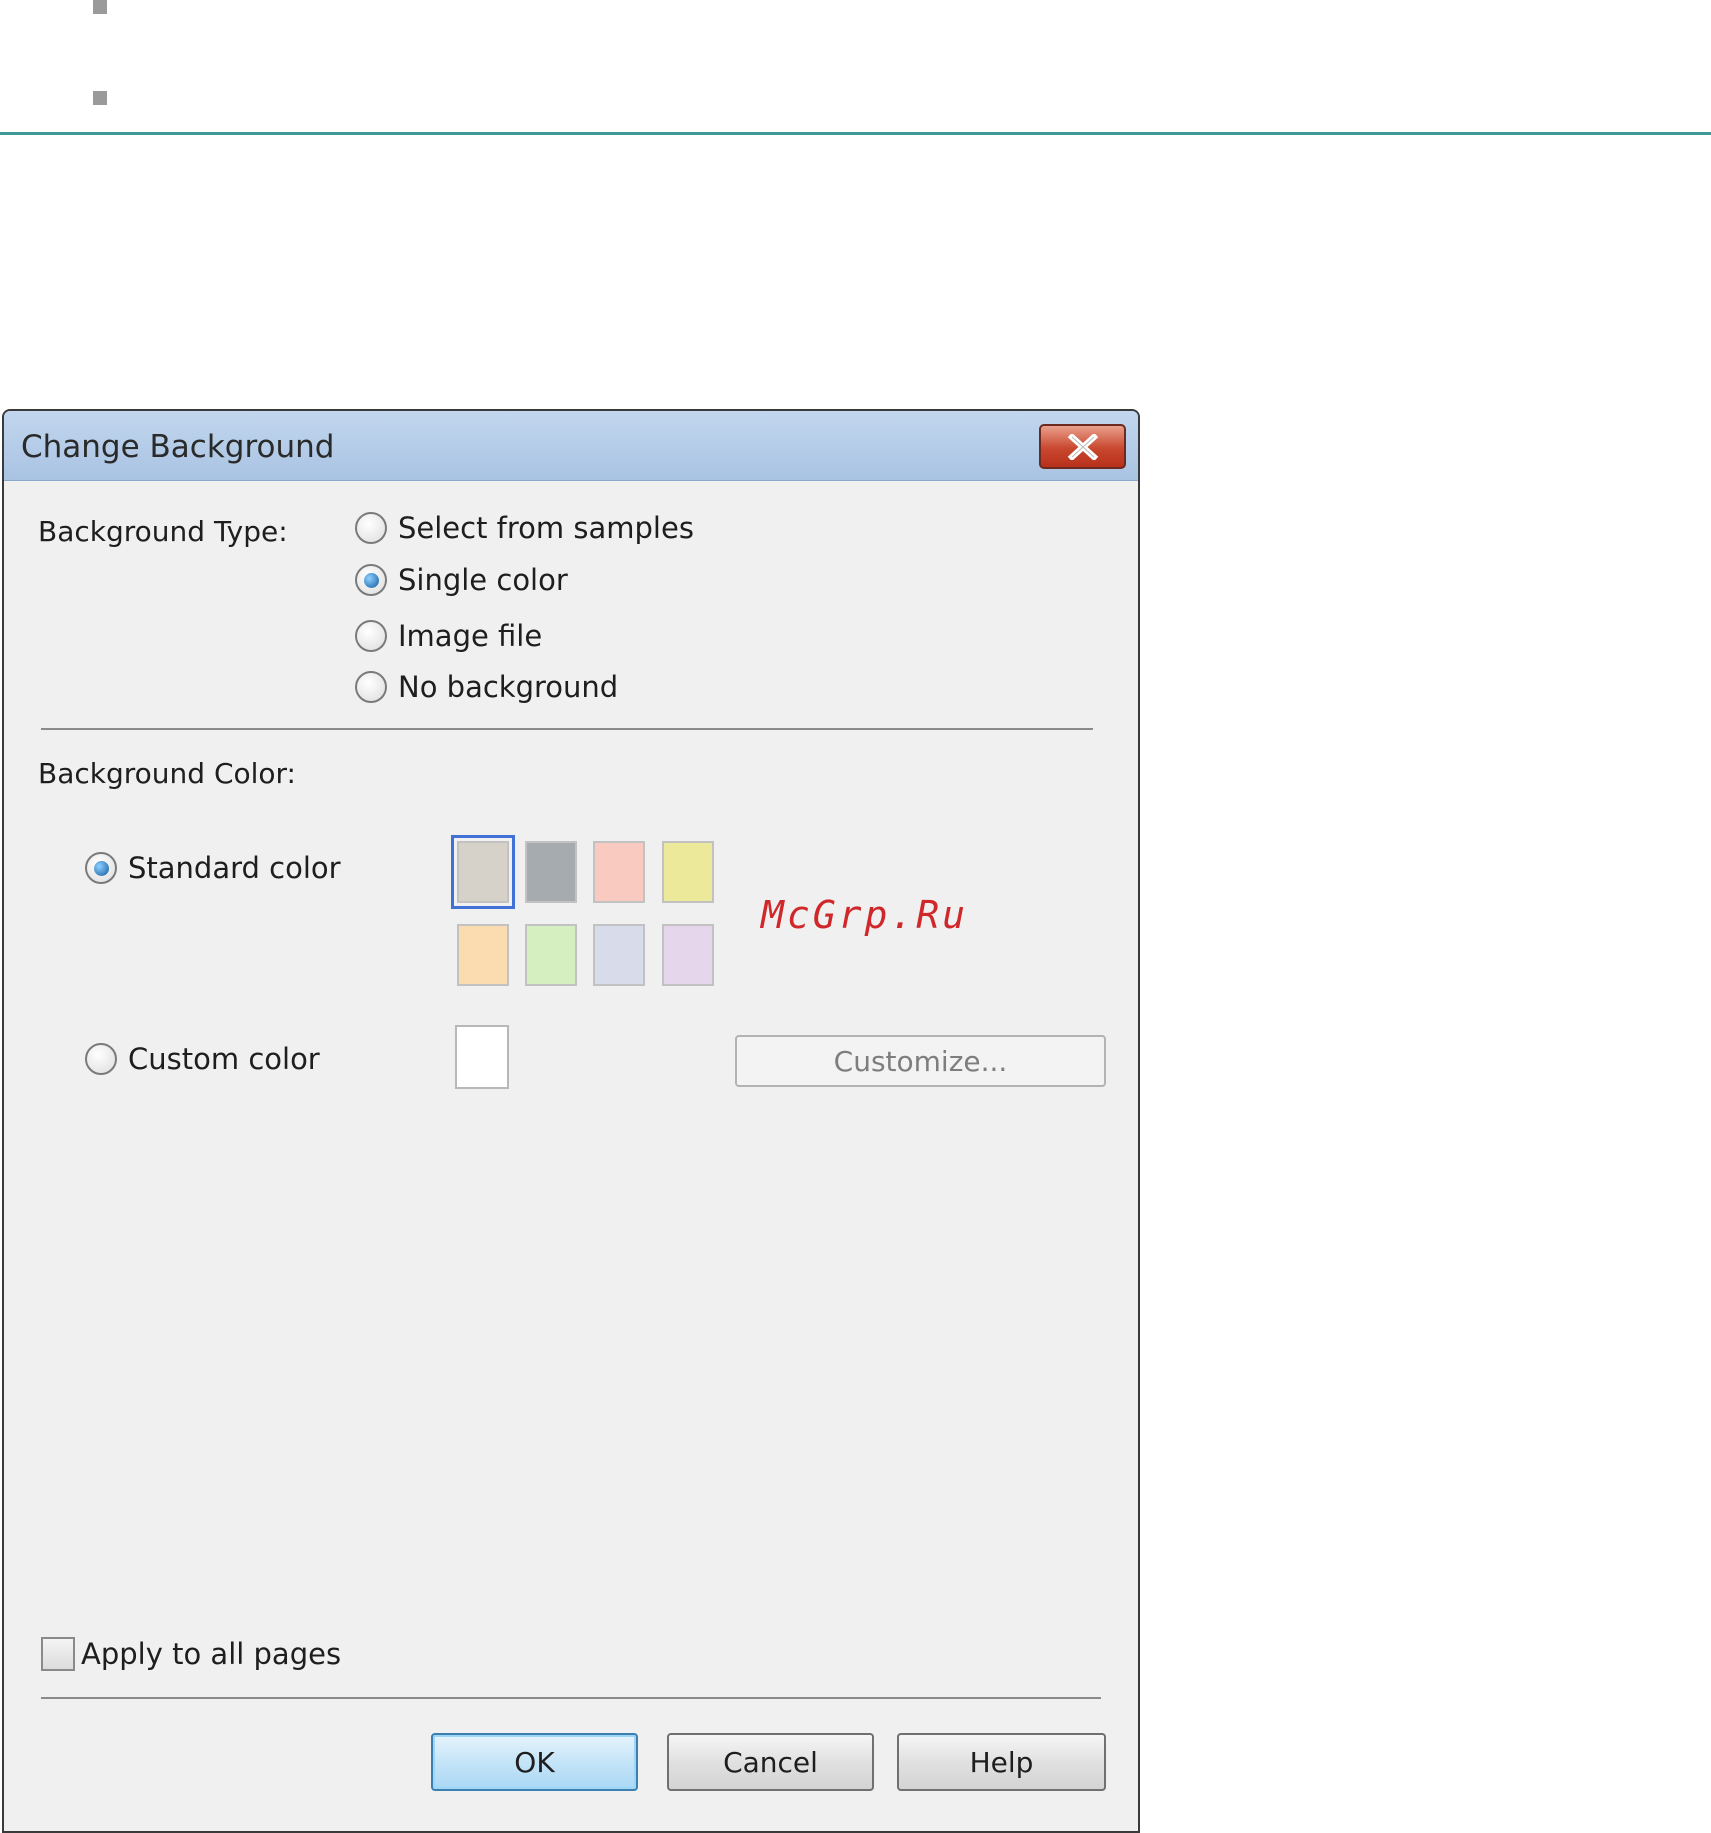  I want to click on cancel-button: Cancel, so click(770, 1762).